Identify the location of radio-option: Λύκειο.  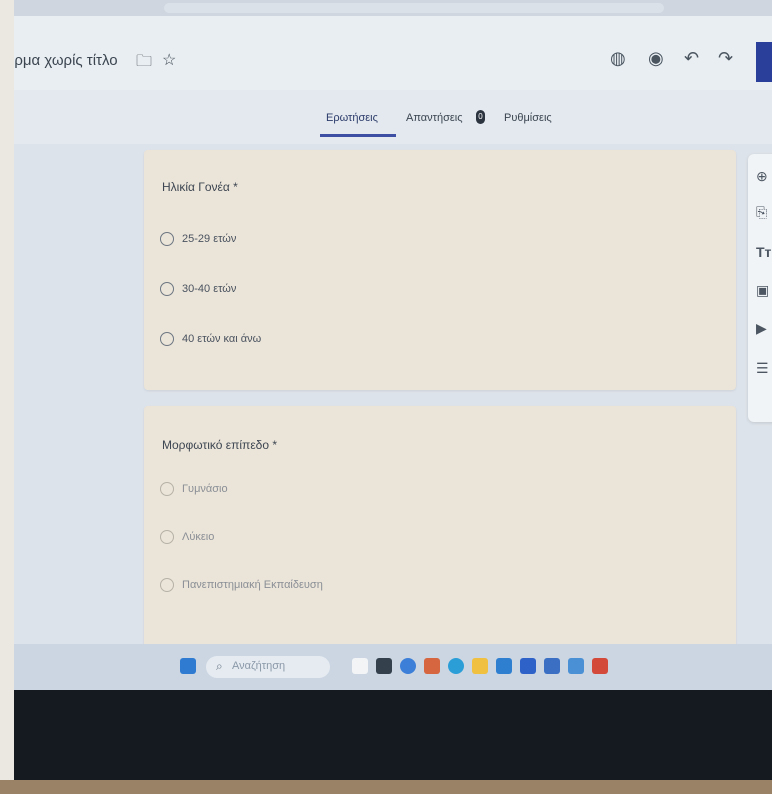
(187, 537).